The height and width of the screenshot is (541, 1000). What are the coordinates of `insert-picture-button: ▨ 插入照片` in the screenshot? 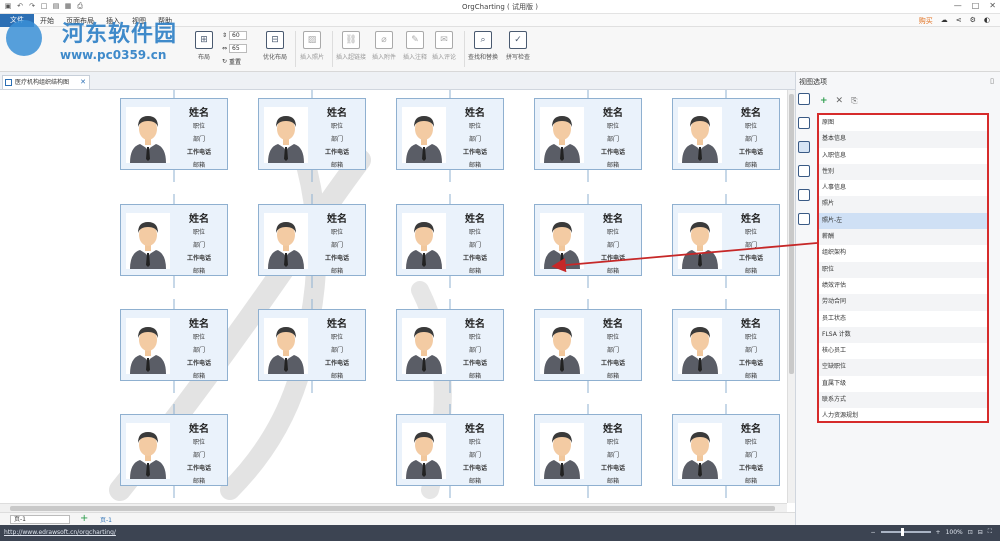 It's located at (312, 46).